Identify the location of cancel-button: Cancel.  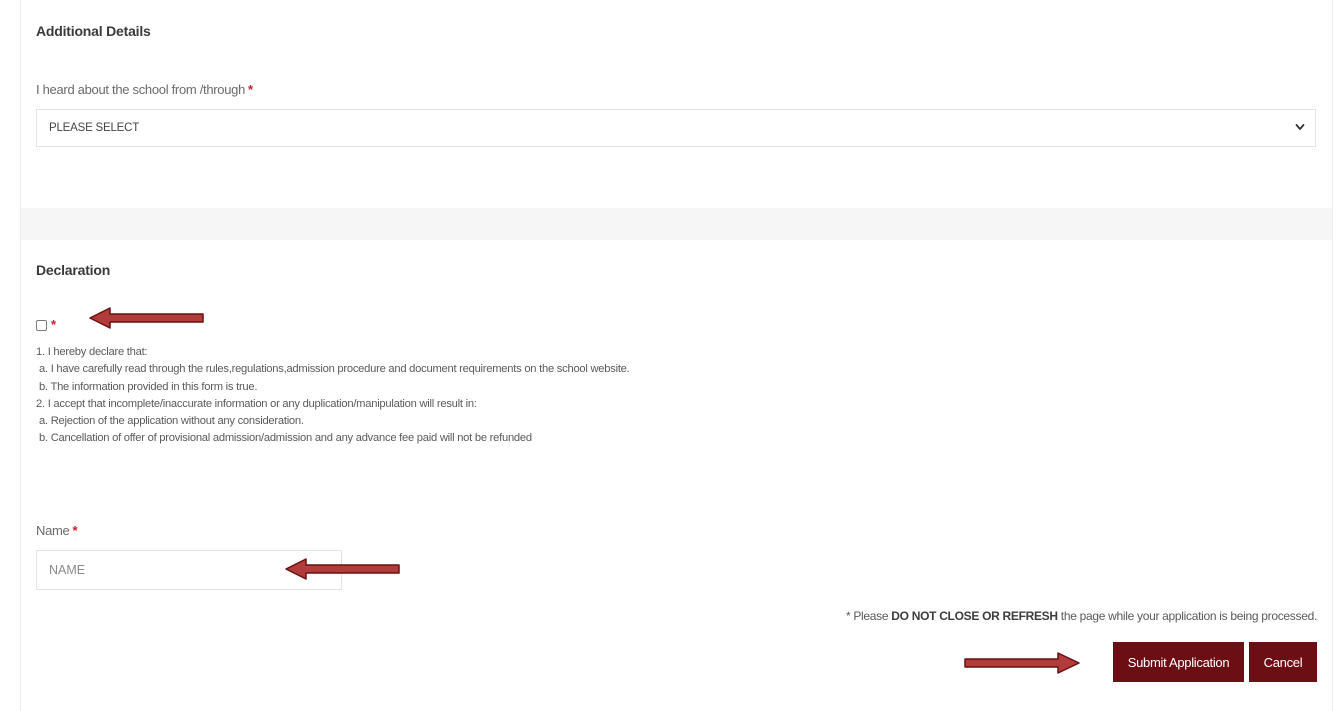
(1283, 662).